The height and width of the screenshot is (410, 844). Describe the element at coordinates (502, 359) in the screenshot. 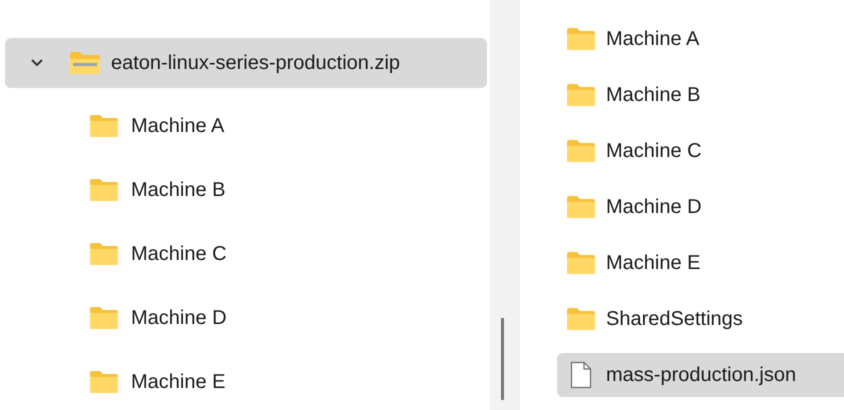

I see `scrollbar-thumb` at that location.